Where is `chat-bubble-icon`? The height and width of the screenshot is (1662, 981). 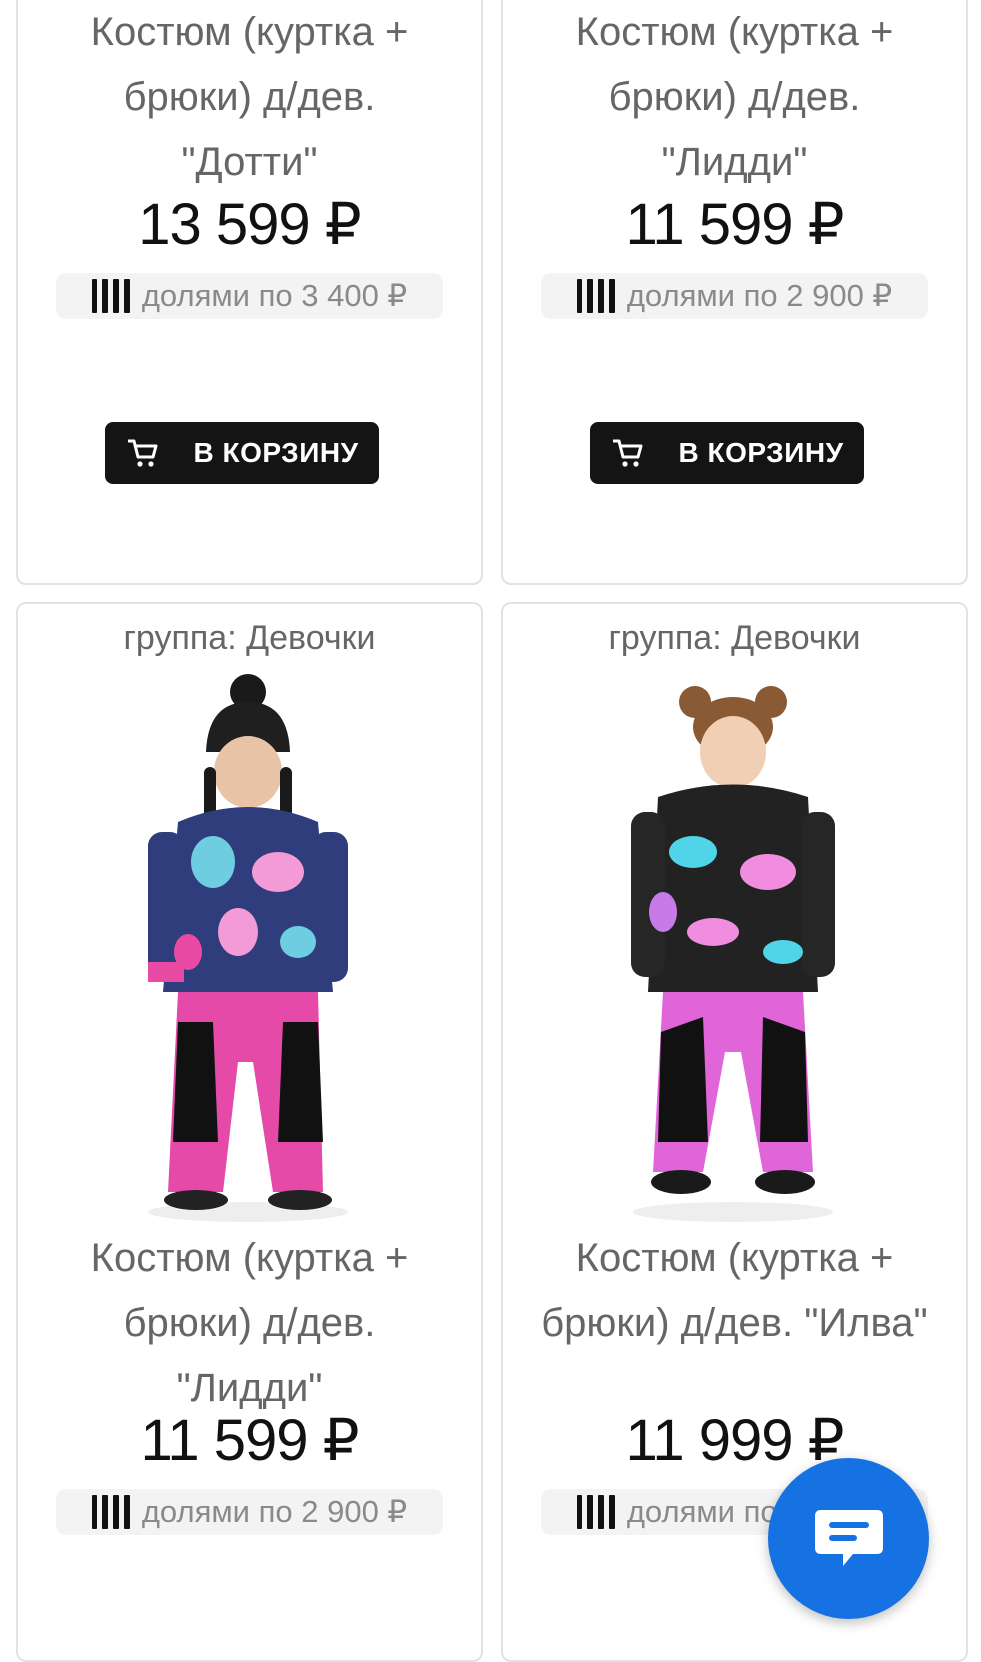
chat-bubble-icon is located at coordinates (848, 1537).